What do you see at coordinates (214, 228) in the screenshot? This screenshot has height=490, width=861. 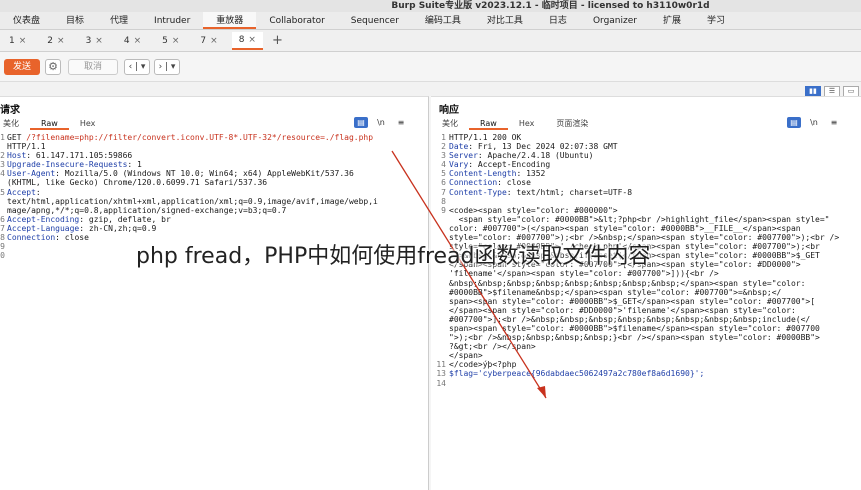 I see `code-line: 7 Accept-Language: zh-CN,zh;q=0.9` at bounding box center [214, 228].